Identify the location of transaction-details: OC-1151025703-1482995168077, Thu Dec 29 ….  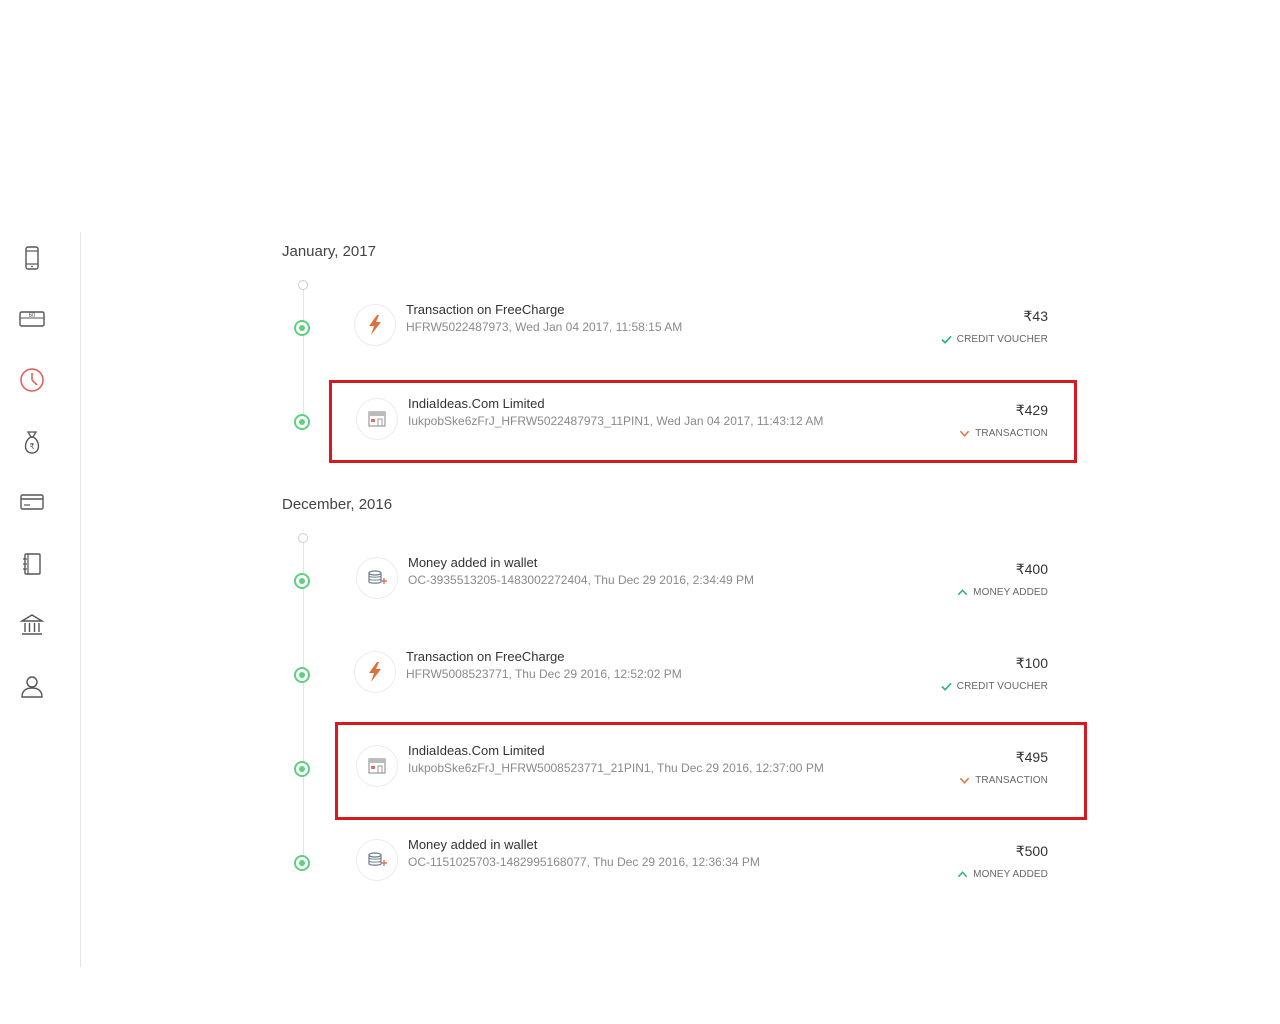
(584, 862).